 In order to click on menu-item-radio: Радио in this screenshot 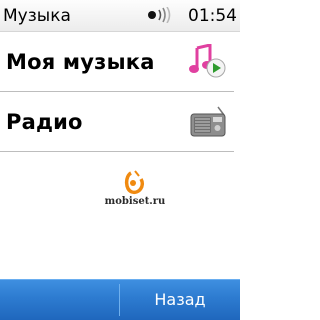, I will do `click(120, 122)`.